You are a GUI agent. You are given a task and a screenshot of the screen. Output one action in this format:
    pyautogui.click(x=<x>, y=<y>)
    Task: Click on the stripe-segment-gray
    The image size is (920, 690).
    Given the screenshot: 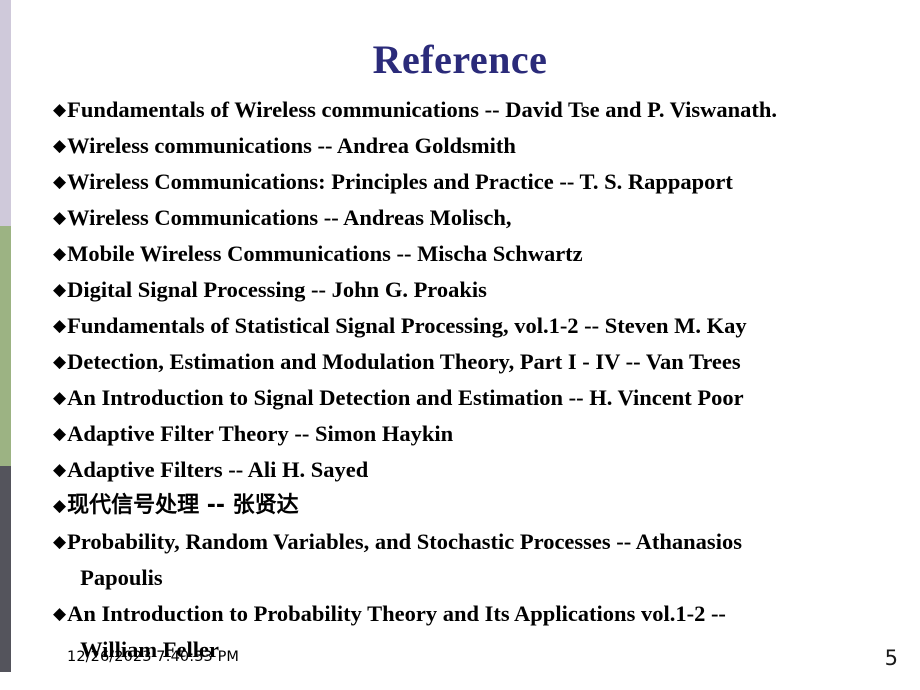 What is the action you would take?
    pyautogui.click(x=5, y=569)
    